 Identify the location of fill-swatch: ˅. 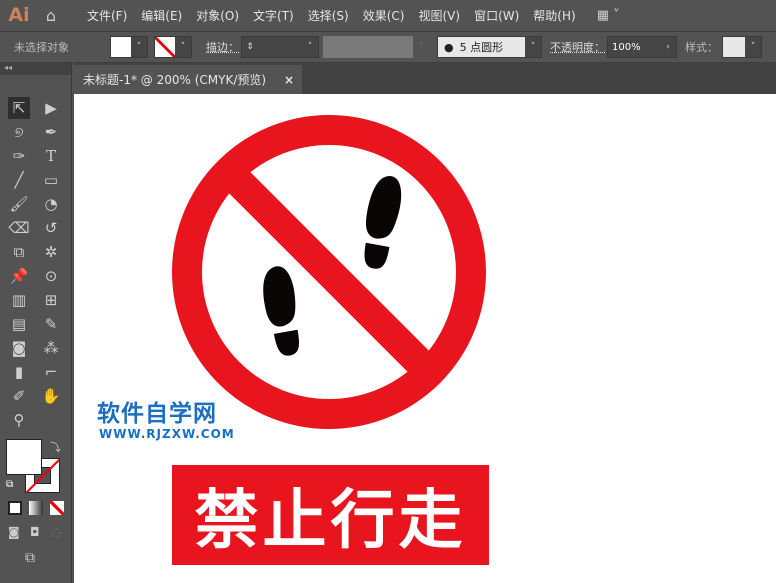
(129, 47).